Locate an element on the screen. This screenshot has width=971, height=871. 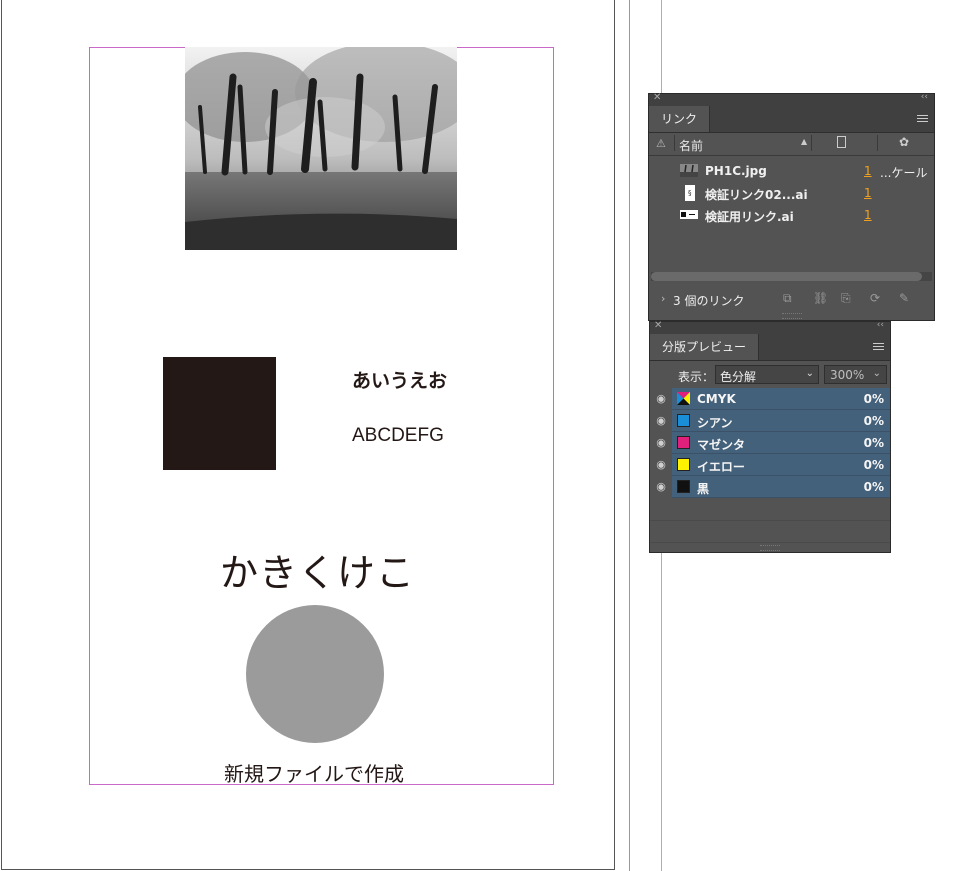
horizontal-scrollbar is located at coordinates (786, 276).